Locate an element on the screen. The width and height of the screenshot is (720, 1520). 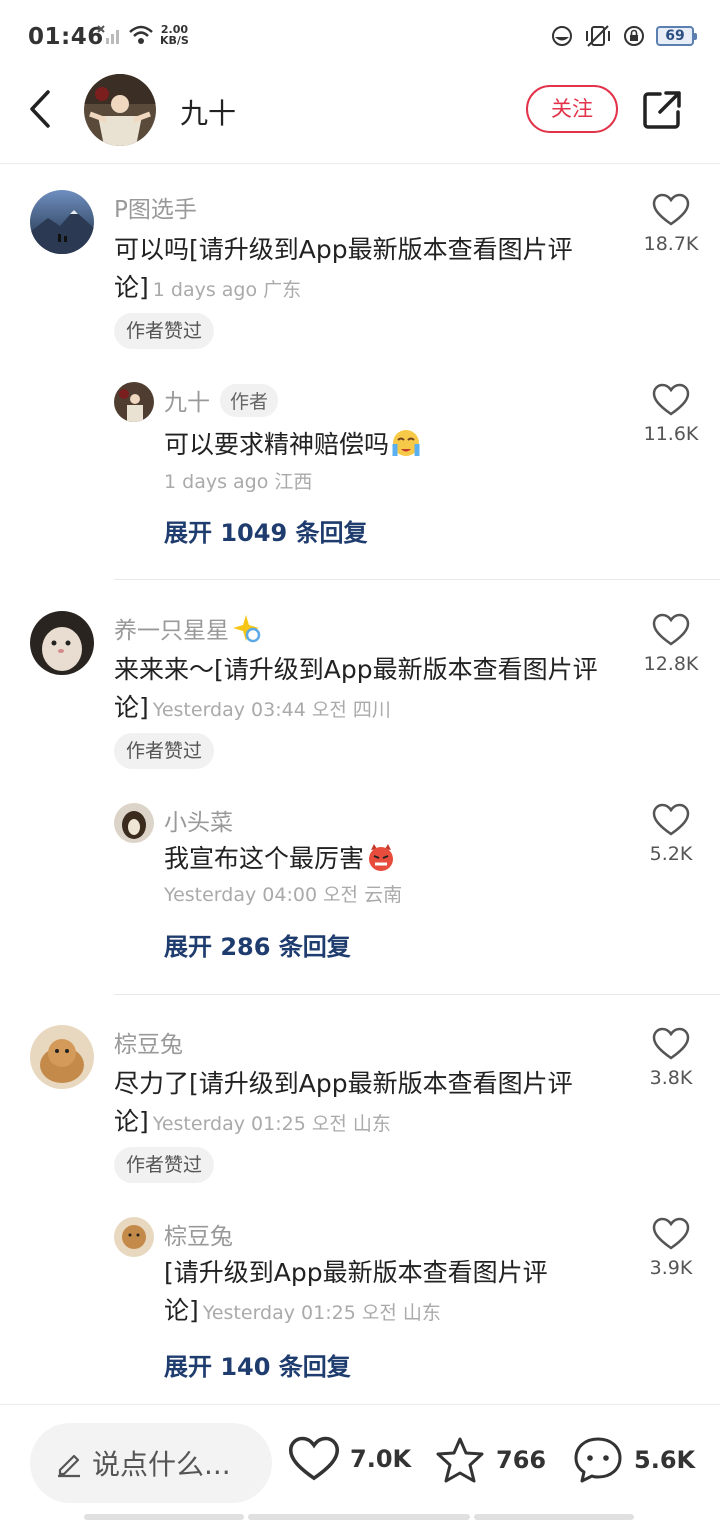
like-count: 12.8K is located at coordinates (671, 664).